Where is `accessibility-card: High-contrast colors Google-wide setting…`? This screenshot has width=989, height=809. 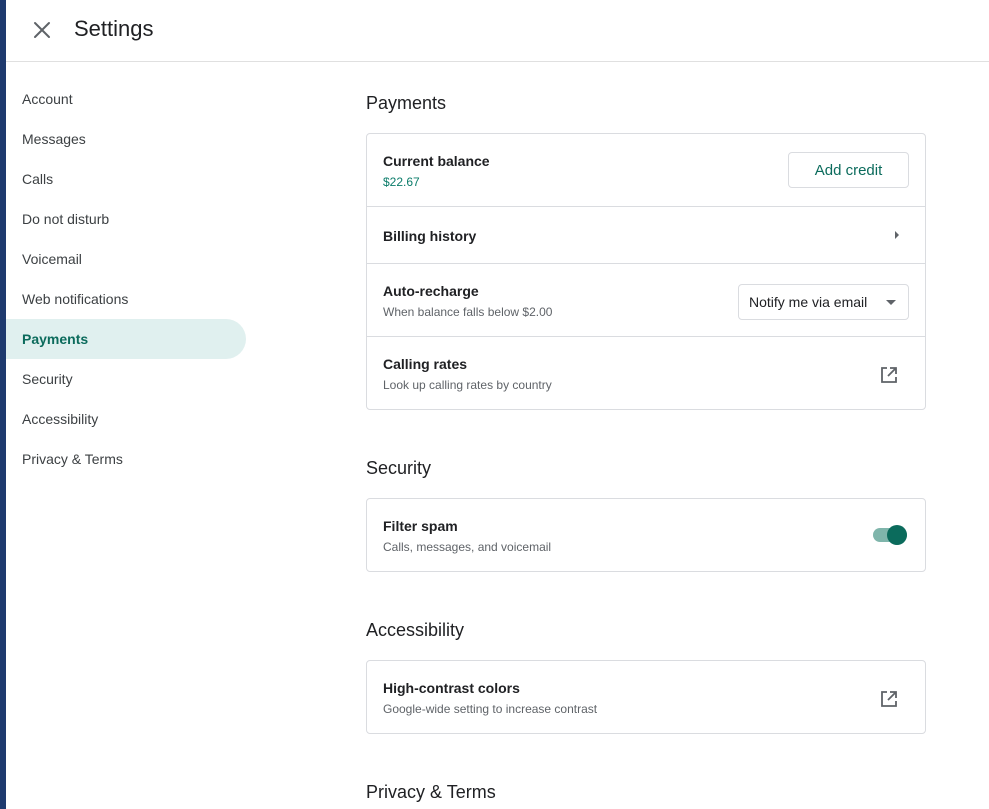
accessibility-card: High-contrast colors Google-wide setting… is located at coordinates (646, 697).